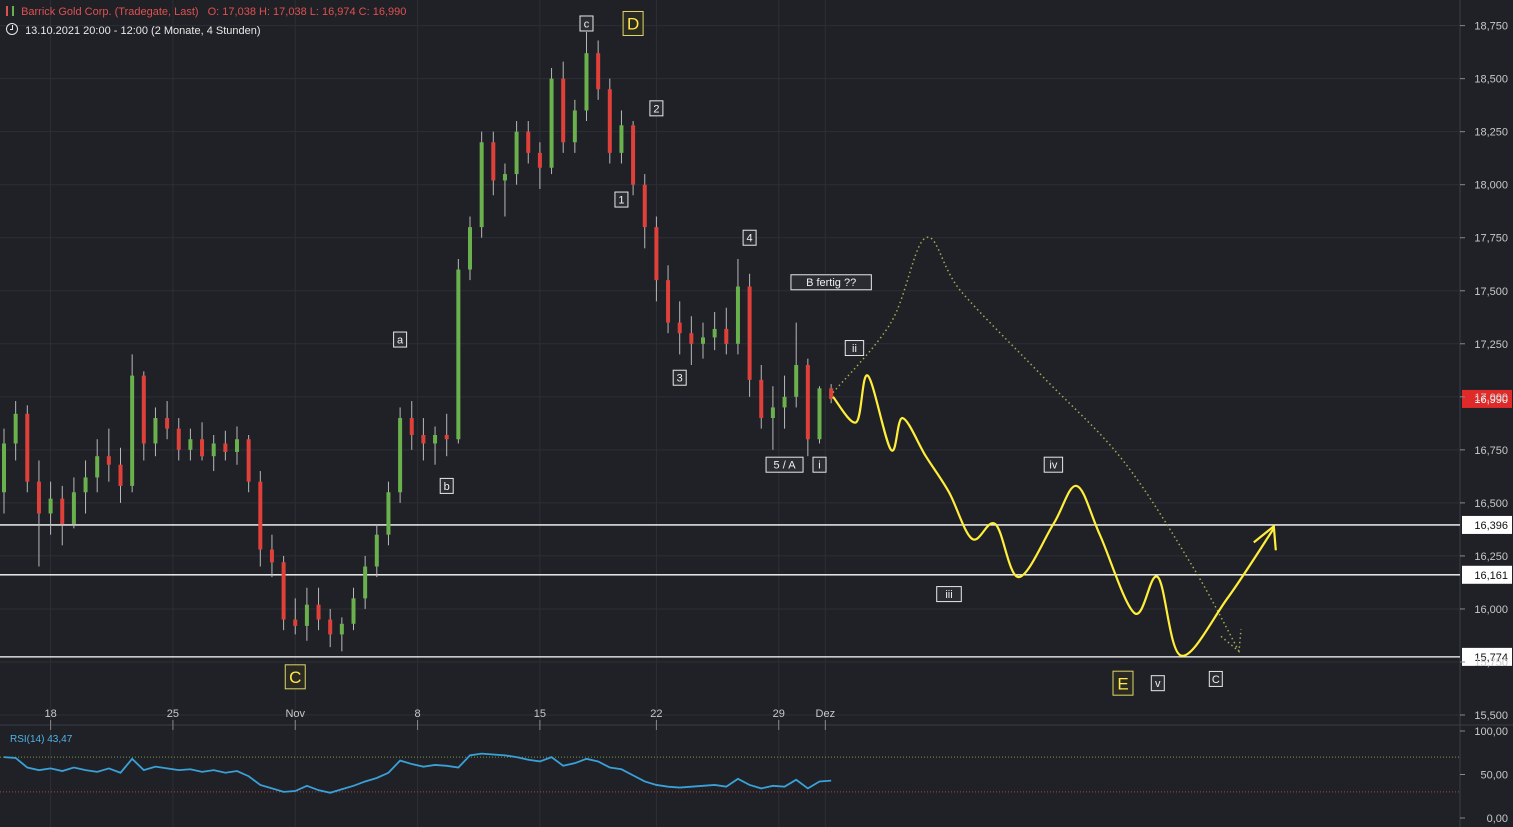  I want to click on level-label: 16,161, so click(1491, 576).